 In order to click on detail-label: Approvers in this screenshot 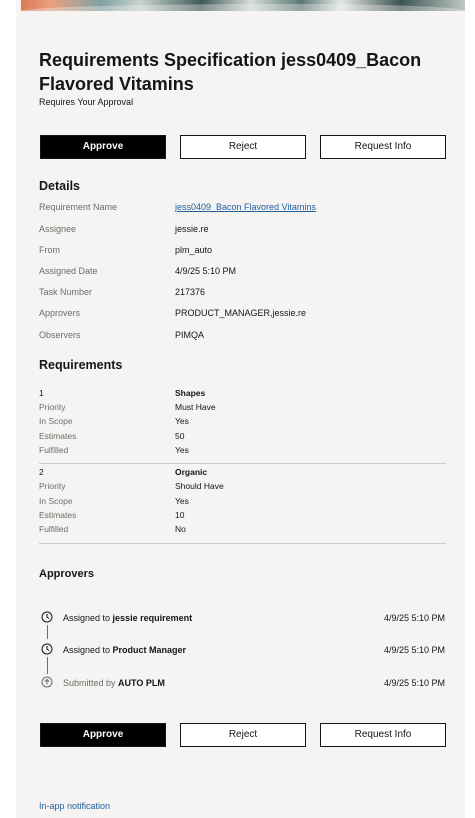, I will do `click(60, 313)`.